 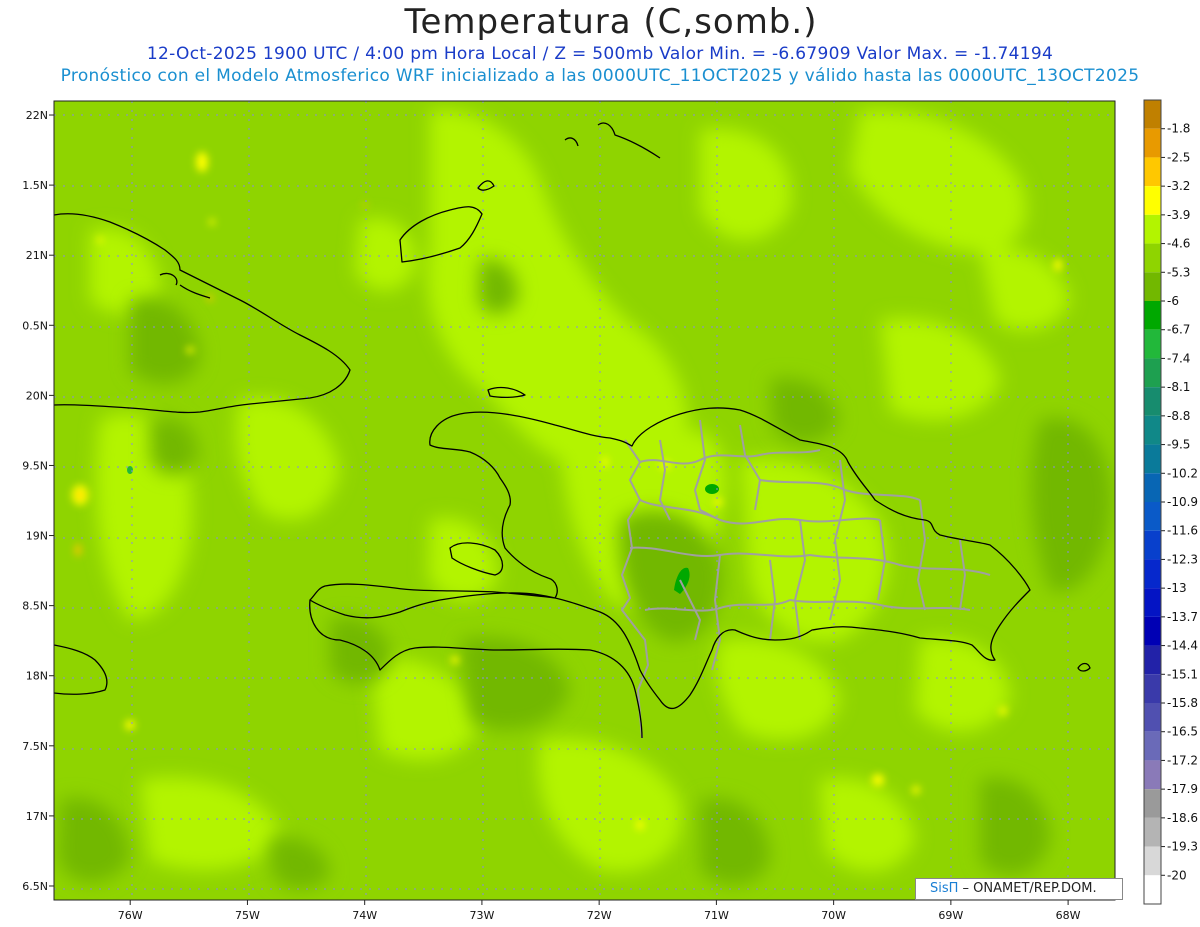 I want to click on legend-label-3: -3.9, so click(x=1178, y=215).